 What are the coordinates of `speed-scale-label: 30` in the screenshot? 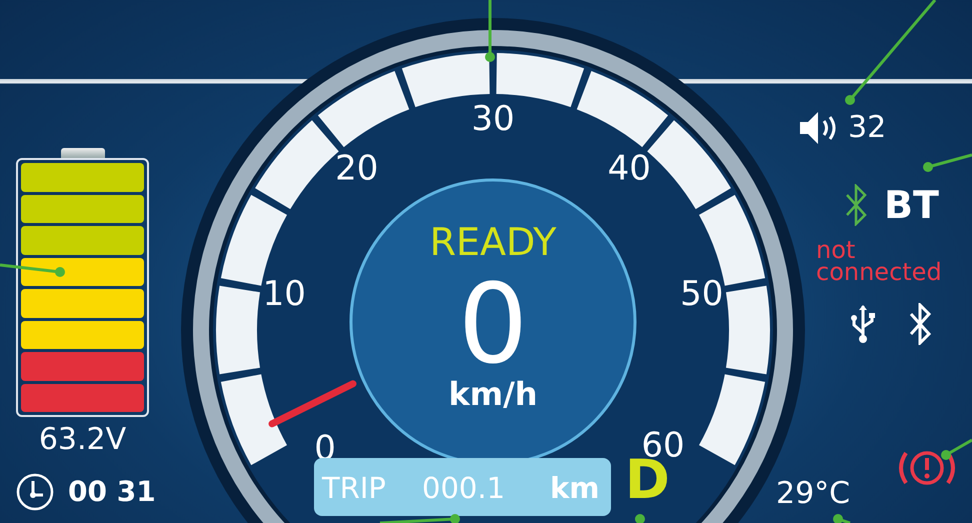 It's located at (493, 119).